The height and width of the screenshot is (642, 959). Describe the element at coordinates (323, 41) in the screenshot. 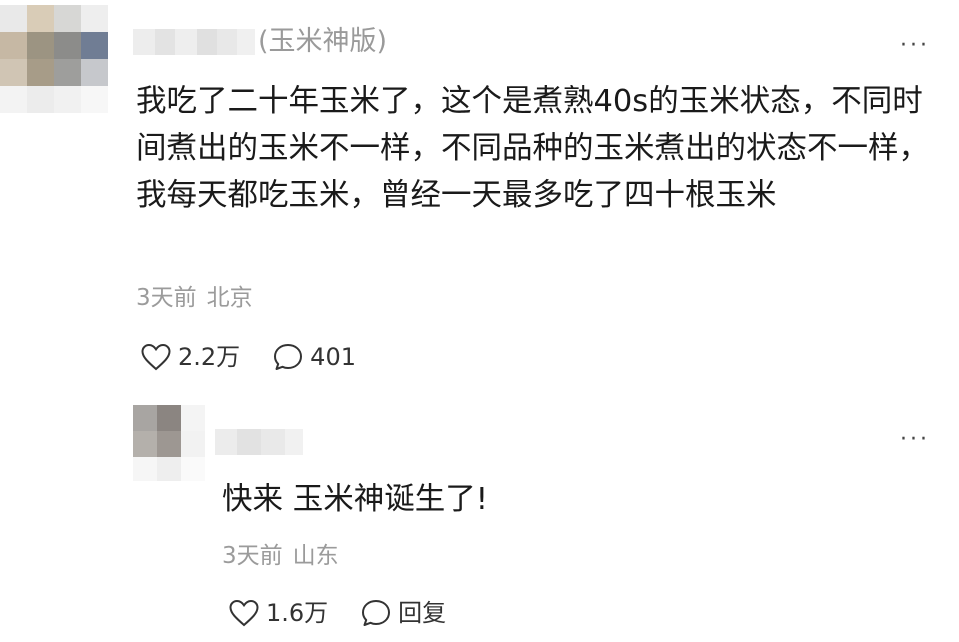

I see `user-tag: (玉米神版)` at that location.